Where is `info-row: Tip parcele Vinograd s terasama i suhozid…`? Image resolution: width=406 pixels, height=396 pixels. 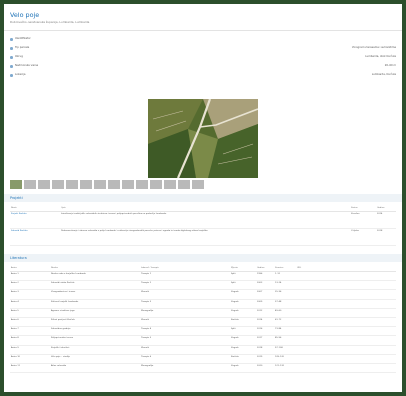
info-row: Tip parcele Vinograd s terasama i suhozid… is located at coordinates (206, 48).